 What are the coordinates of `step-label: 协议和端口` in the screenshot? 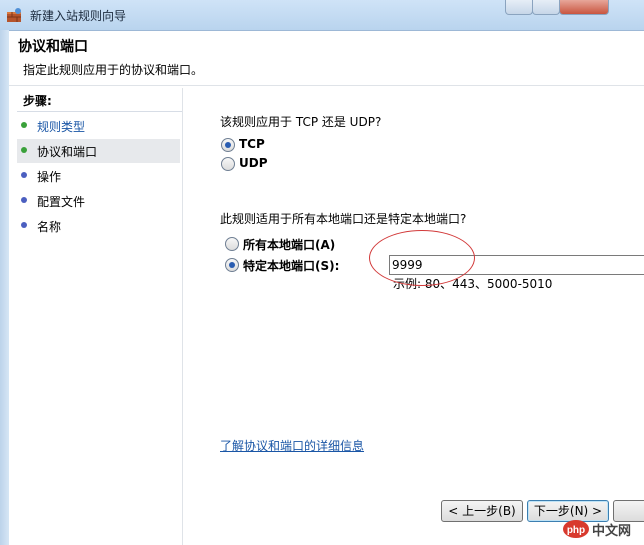 It's located at (67, 152).